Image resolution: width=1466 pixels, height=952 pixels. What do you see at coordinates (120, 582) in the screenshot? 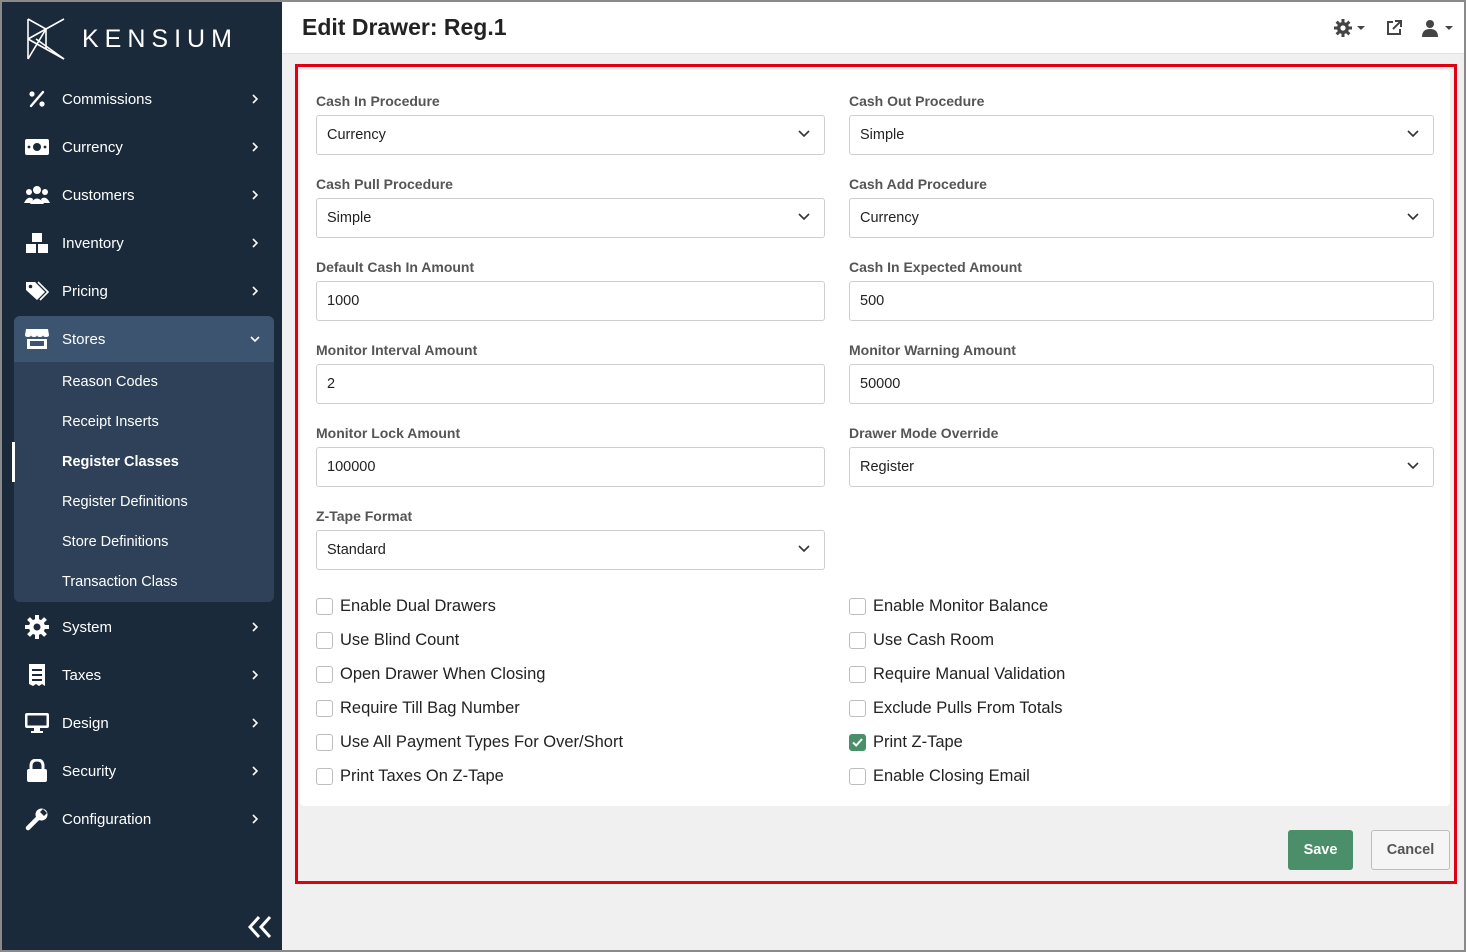
I see `submenu-item-transaction-class: Transaction Class` at bounding box center [120, 582].